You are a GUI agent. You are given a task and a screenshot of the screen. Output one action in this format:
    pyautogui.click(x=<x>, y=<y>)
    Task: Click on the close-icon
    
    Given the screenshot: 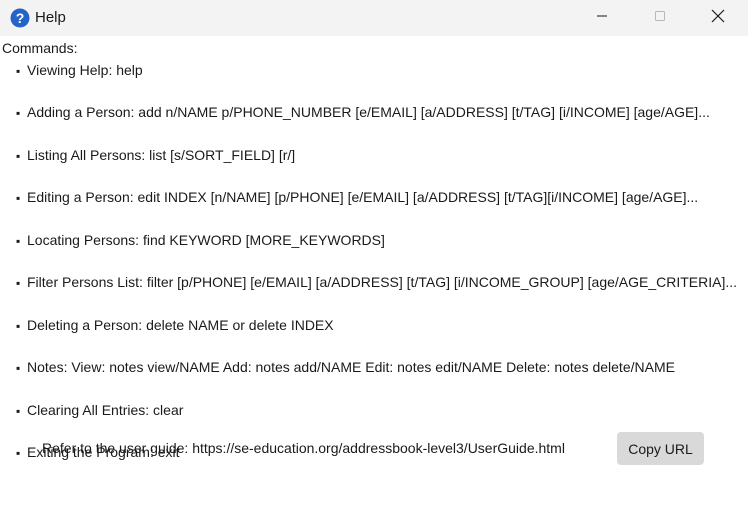 What is the action you would take?
    pyautogui.click(x=718, y=18)
    